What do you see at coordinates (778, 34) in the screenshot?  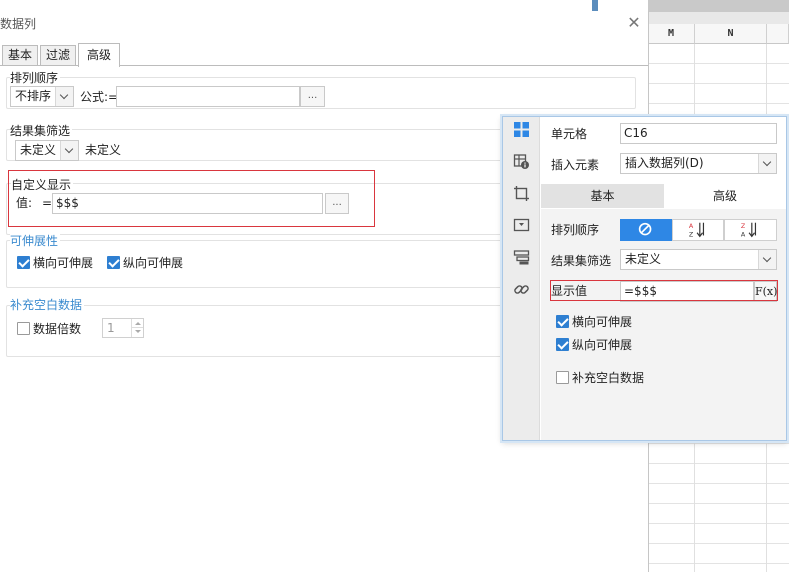 I see `column-header-next` at bounding box center [778, 34].